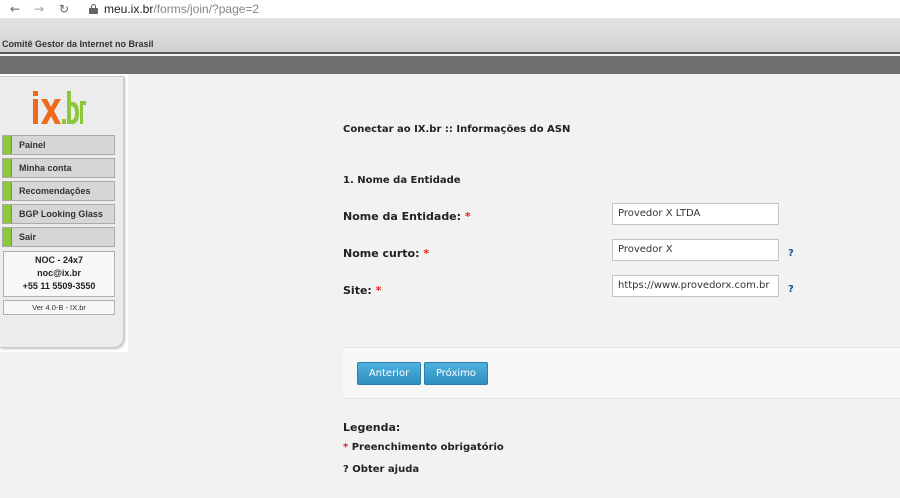  I want to click on help-marker: ?, so click(346, 469).